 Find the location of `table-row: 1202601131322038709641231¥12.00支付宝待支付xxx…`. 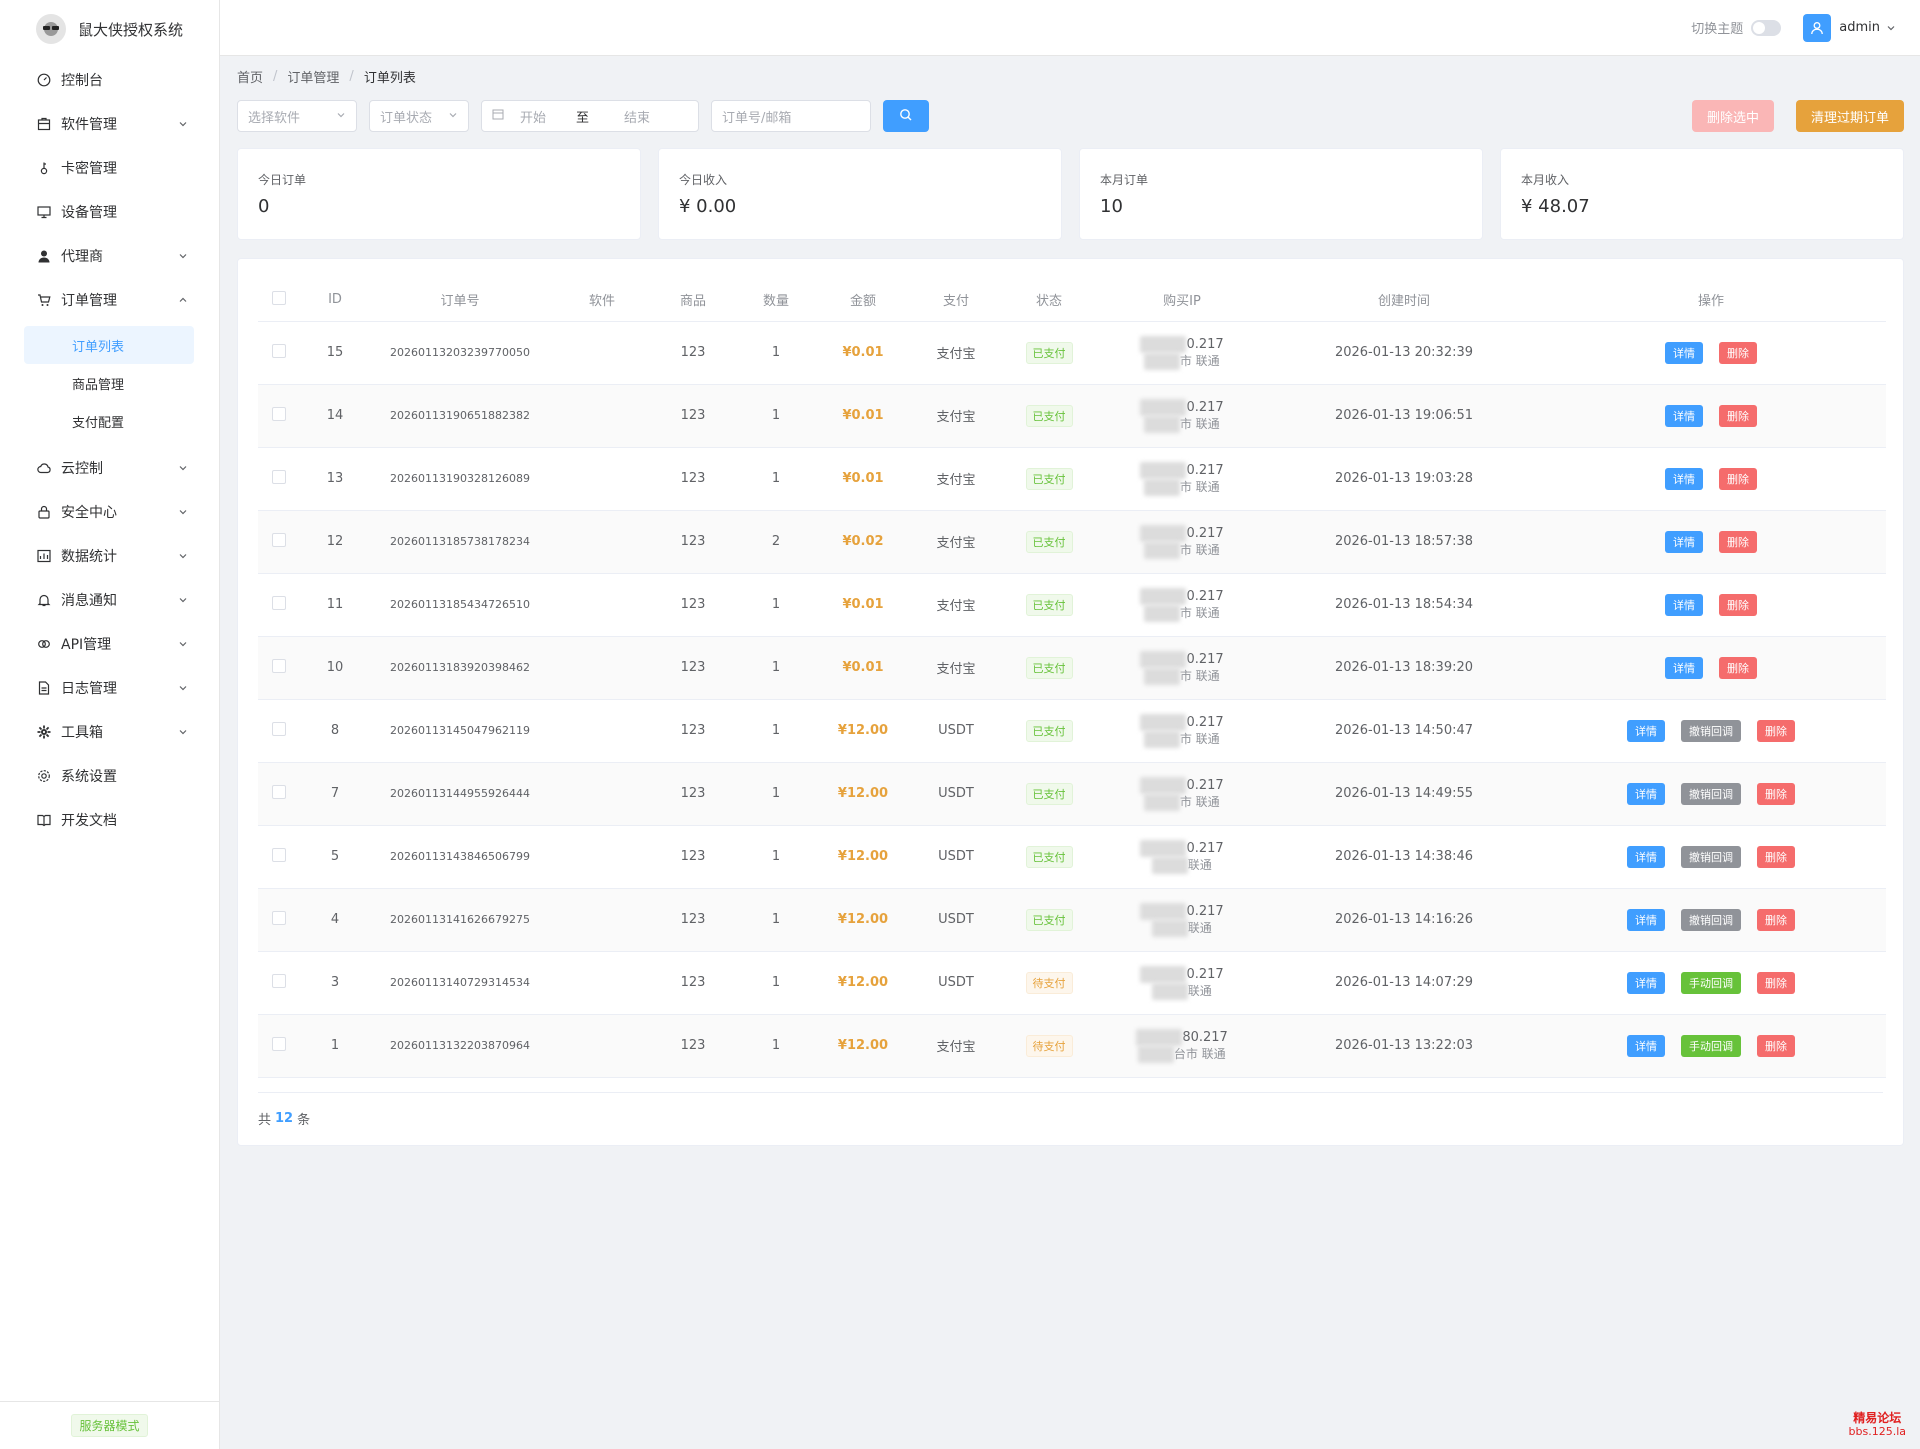

table-row: 1202601131322038709641231¥12.00支付宝待支付xxx… is located at coordinates (1072, 1046).